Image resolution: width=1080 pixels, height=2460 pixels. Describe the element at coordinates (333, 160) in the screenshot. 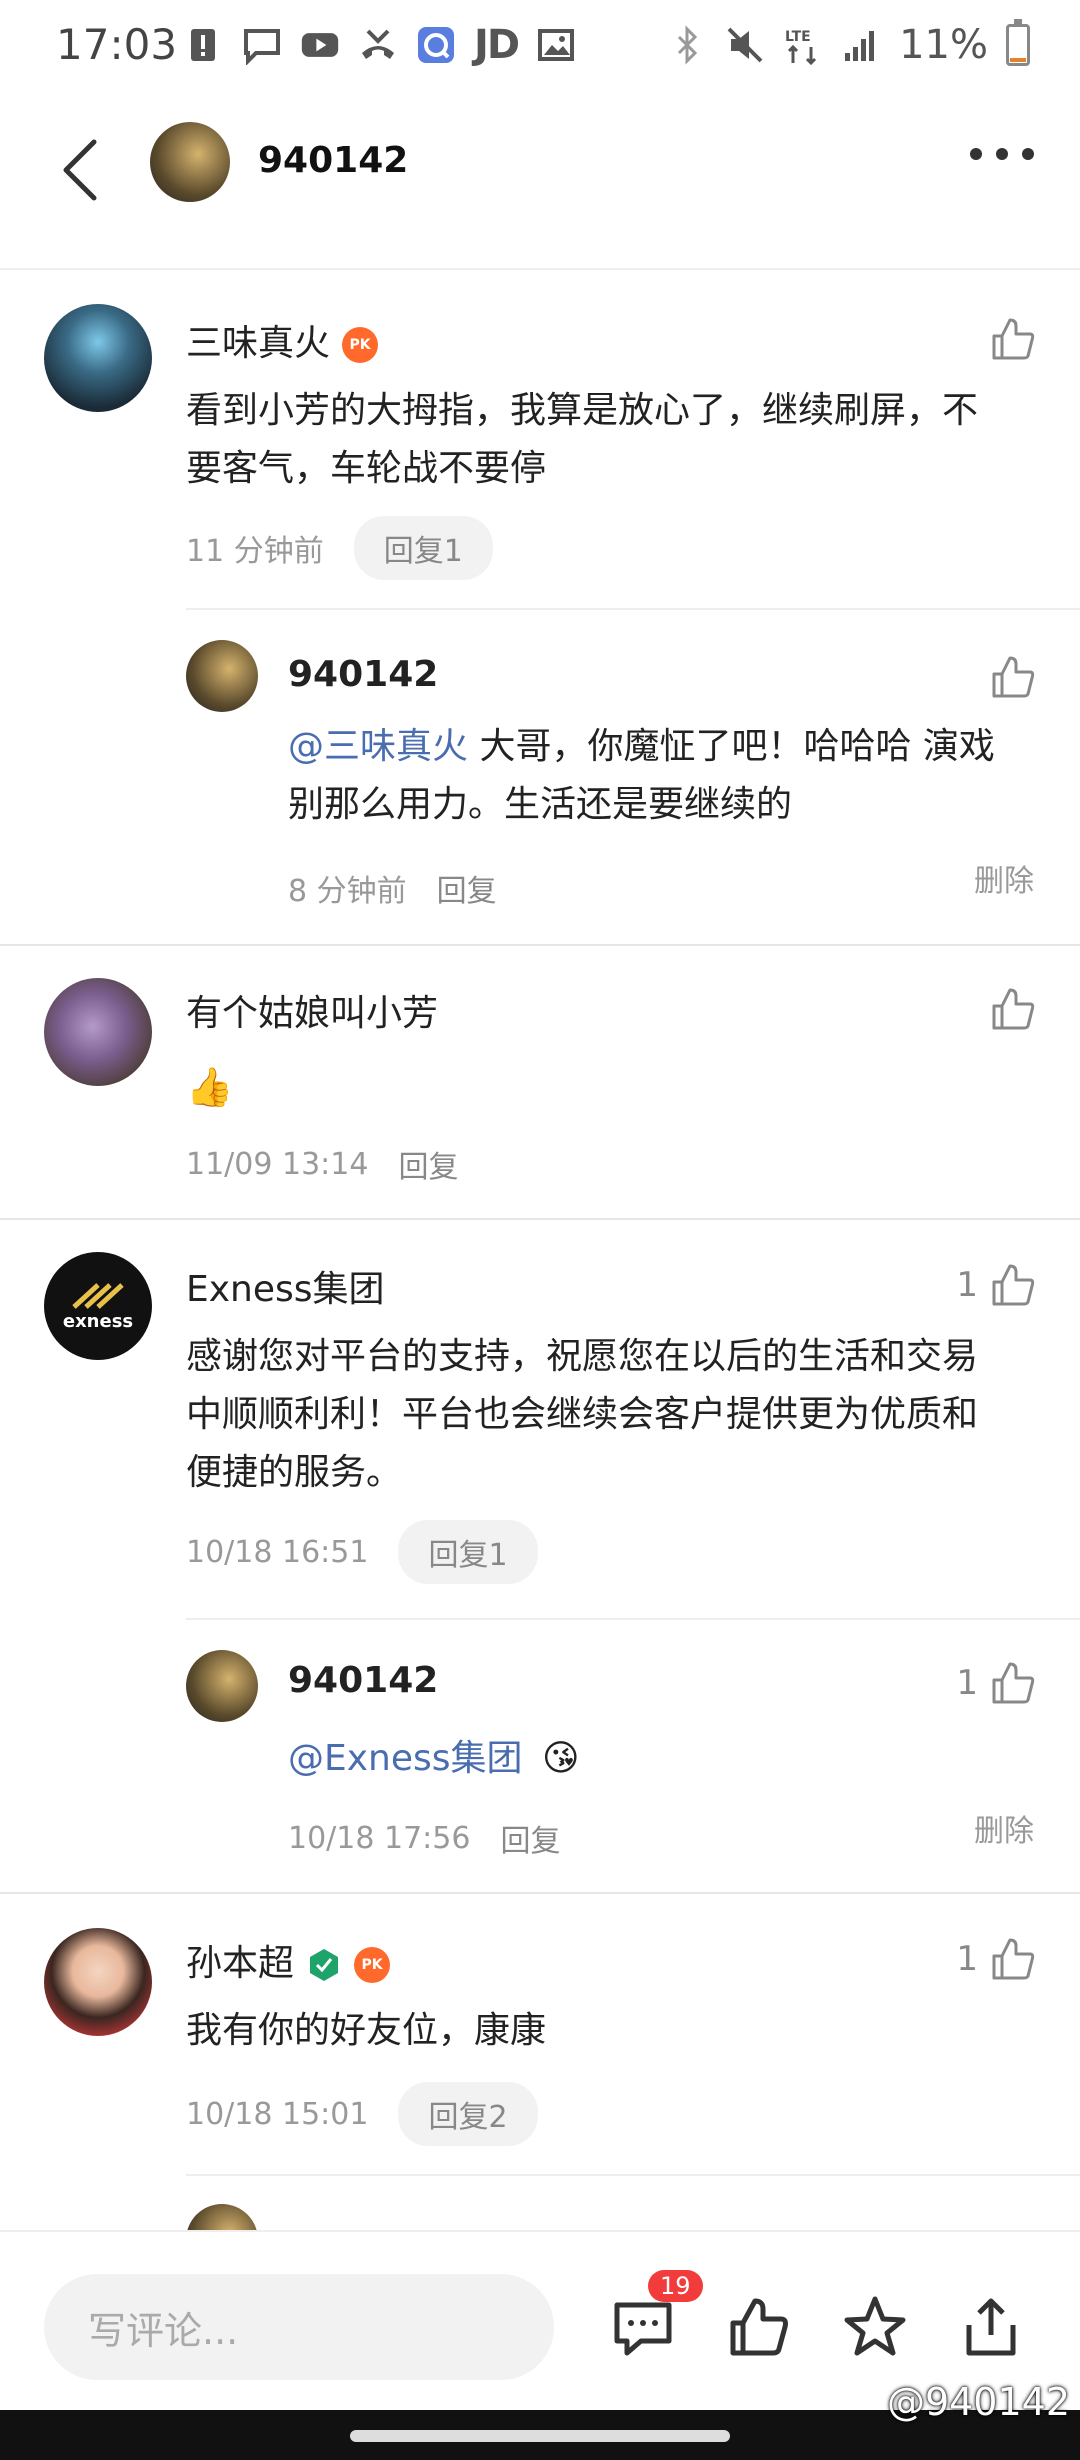

I see `page-title: 940142` at that location.